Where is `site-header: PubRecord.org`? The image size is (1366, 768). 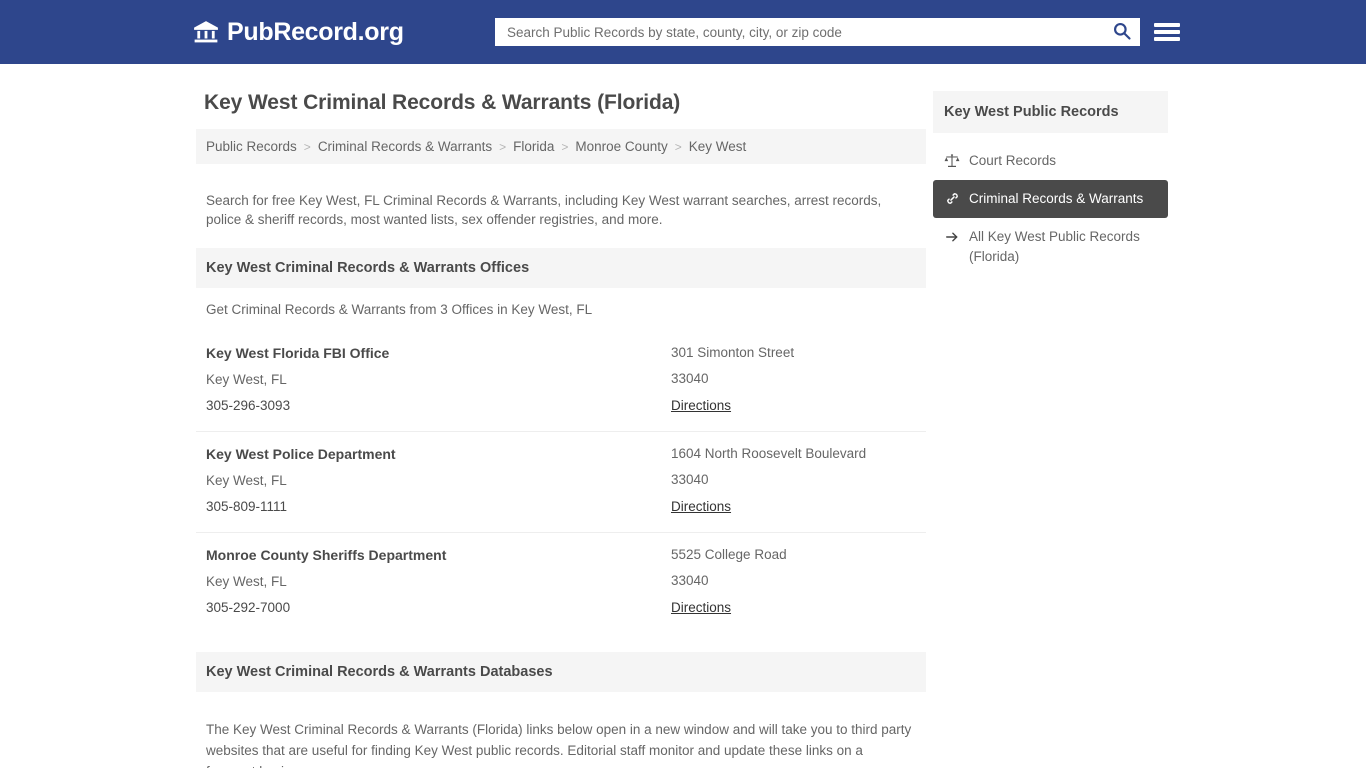 site-header: PubRecord.org is located at coordinates (683, 32).